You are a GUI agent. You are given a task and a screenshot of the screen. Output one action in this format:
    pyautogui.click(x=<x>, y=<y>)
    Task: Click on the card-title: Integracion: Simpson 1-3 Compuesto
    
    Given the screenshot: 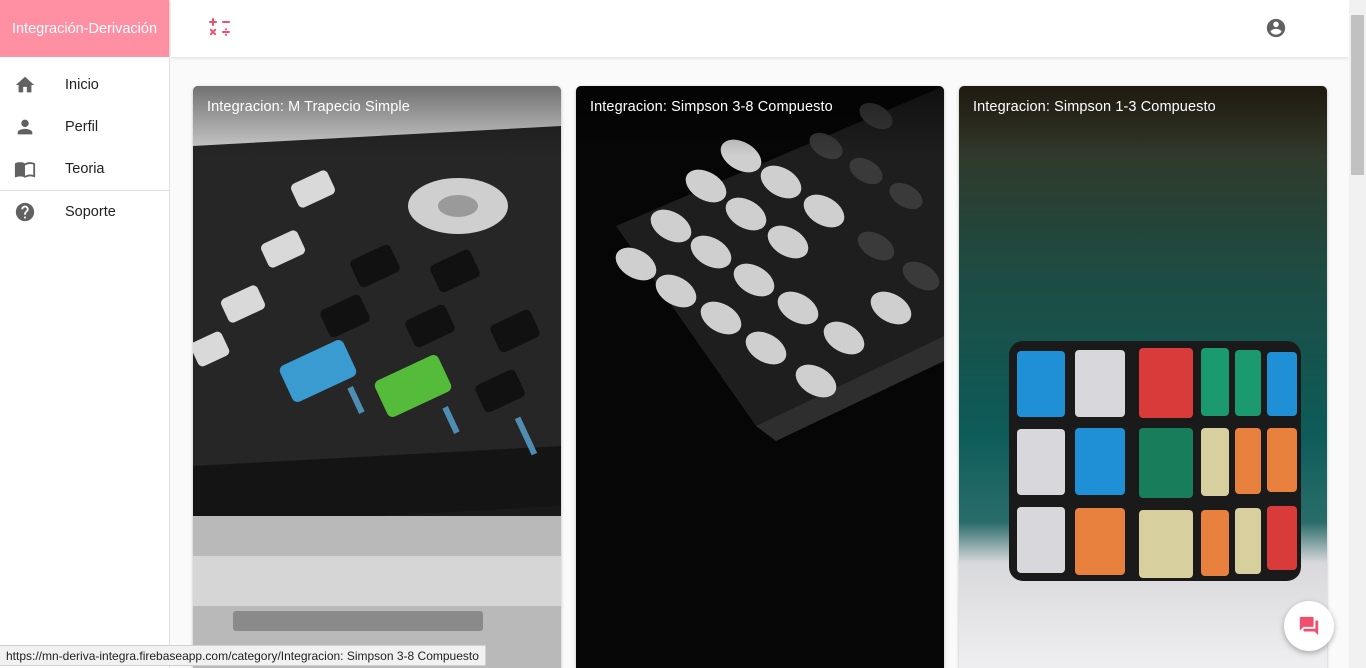 What is the action you would take?
    pyautogui.click(x=1094, y=107)
    